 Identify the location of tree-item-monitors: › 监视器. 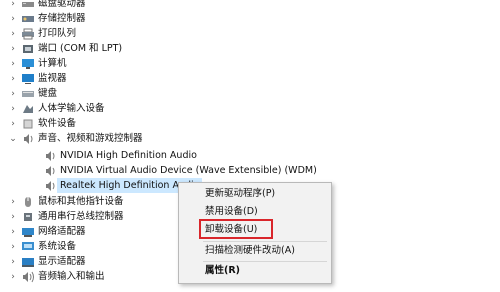
(37, 78).